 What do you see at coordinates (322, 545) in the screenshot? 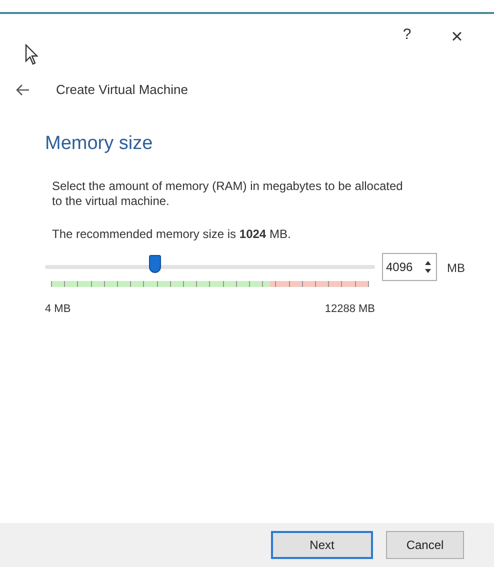
I see `dialog-button: Next` at bounding box center [322, 545].